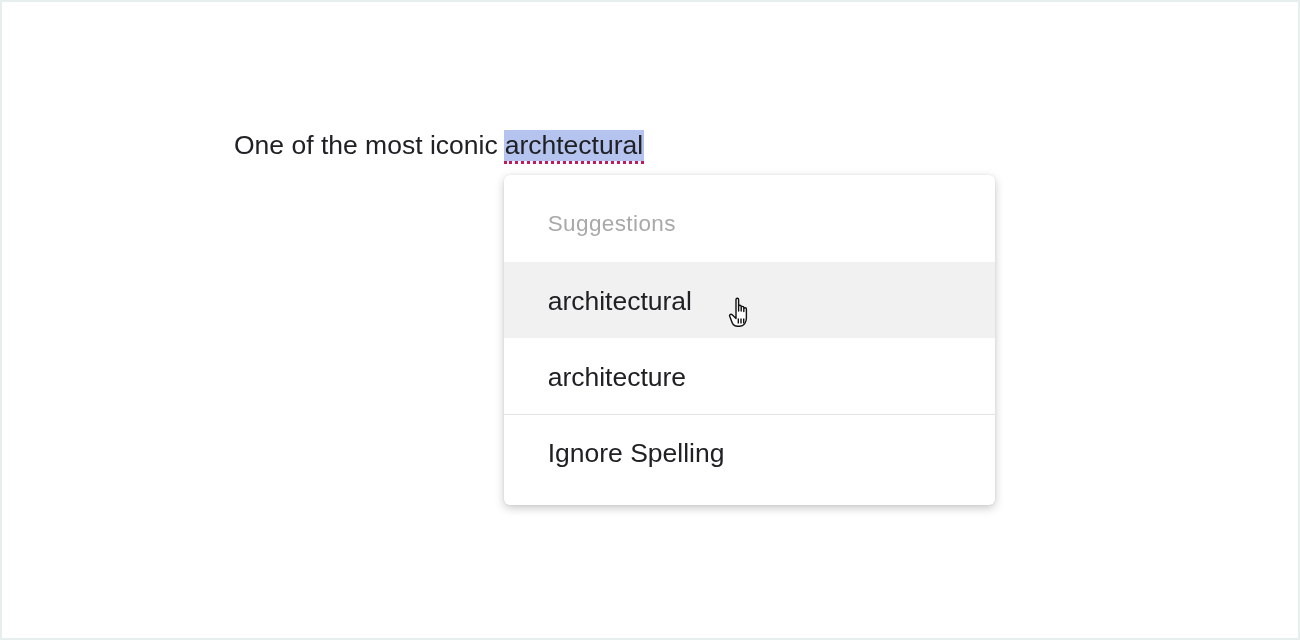 This screenshot has width=1300, height=640. Describe the element at coordinates (749, 452) in the screenshot. I see `ignore-menu-item: Ignore Spelling` at that location.